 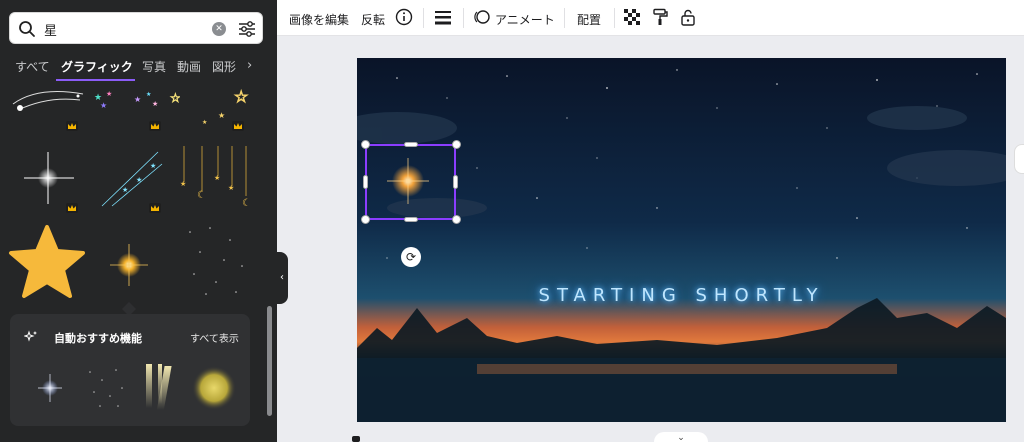 What do you see at coordinates (404, 17) in the screenshot?
I see `info-icon` at bounding box center [404, 17].